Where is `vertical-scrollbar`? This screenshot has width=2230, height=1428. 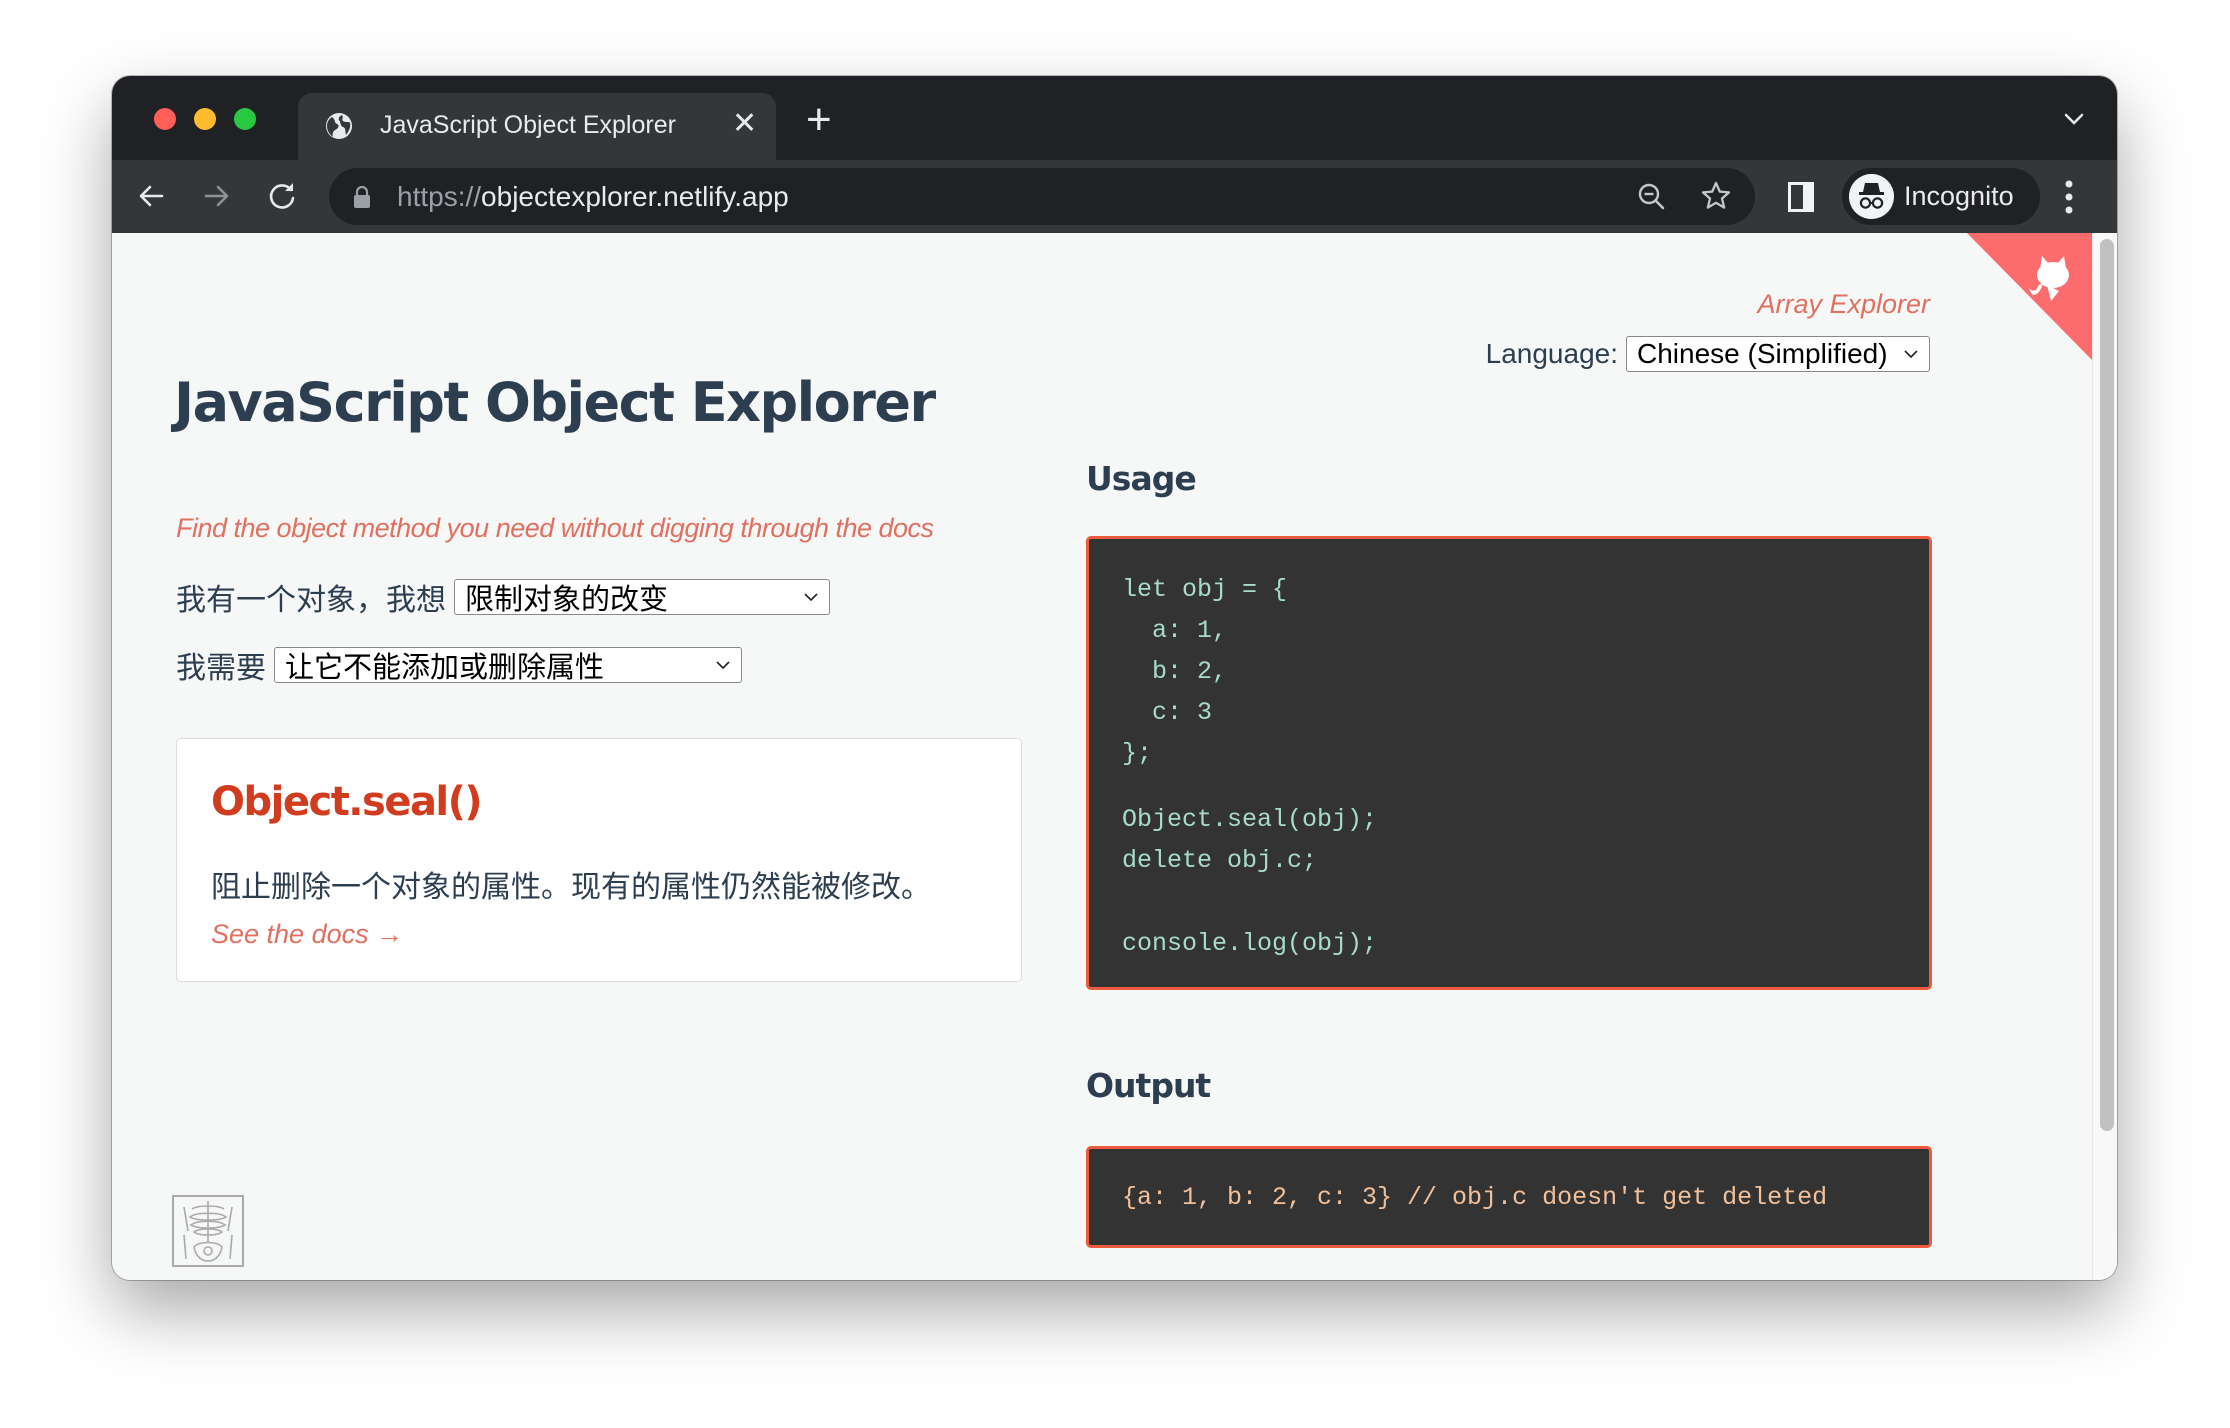
vertical-scrollbar is located at coordinates (2104, 756).